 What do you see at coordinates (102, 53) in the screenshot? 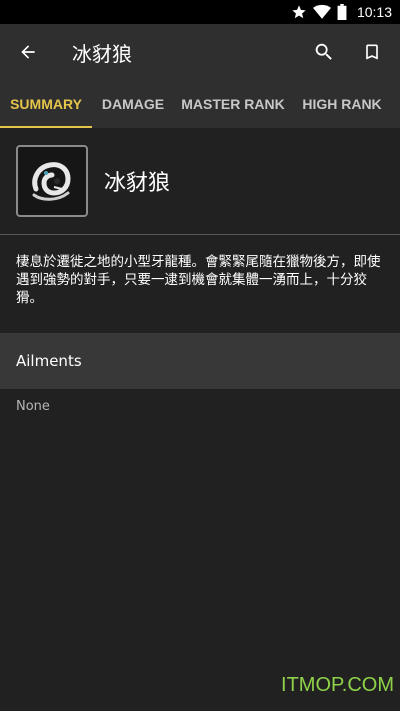
I see `page-title: 冰豺狼` at bounding box center [102, 53].